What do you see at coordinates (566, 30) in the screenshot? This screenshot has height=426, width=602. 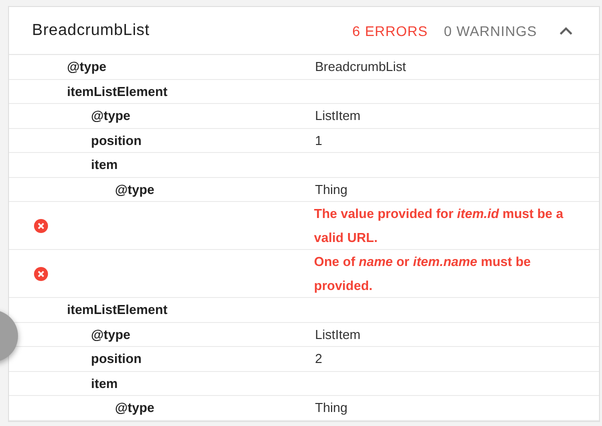 I see `collapse-icon` at bounding box center [566, 30].